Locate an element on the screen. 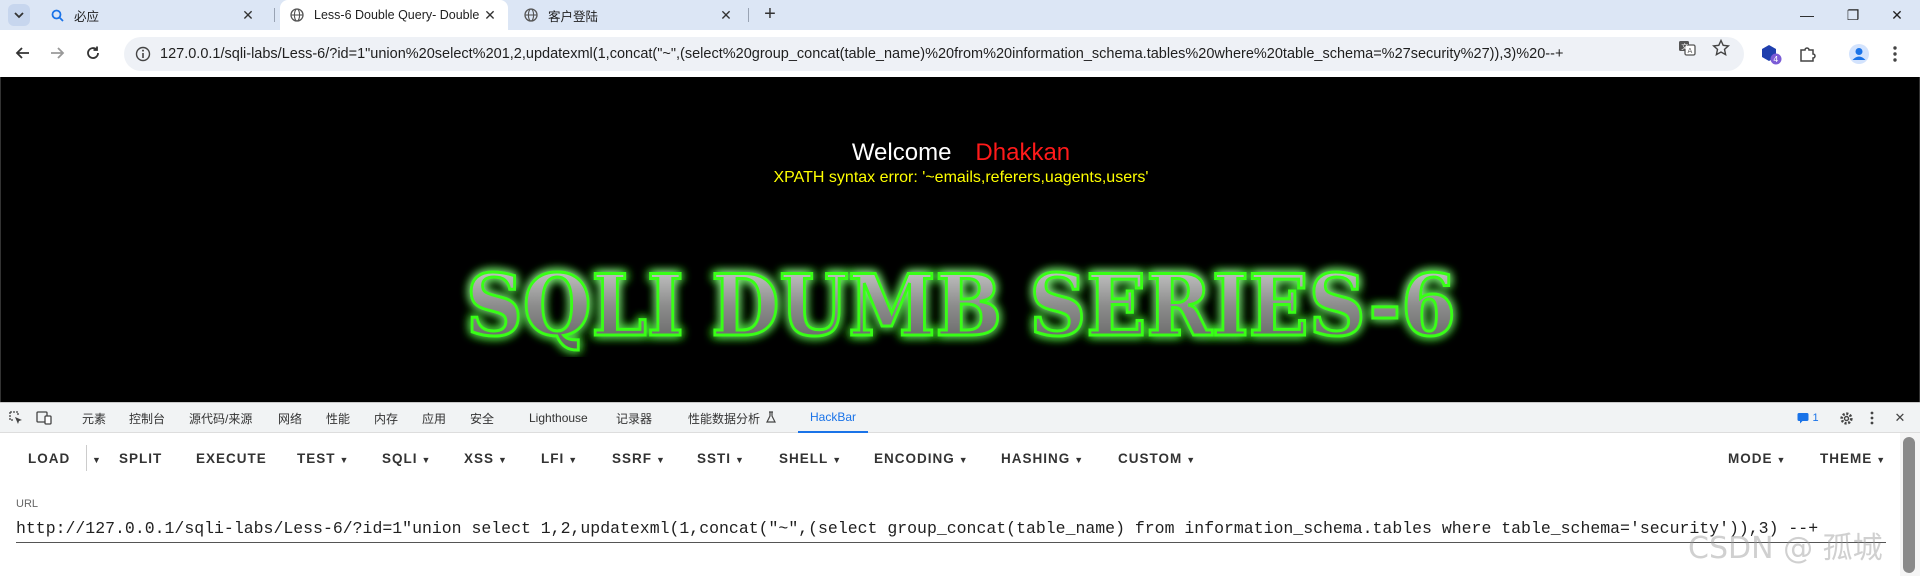  site-info-icon is located at coordinates (143, 54).